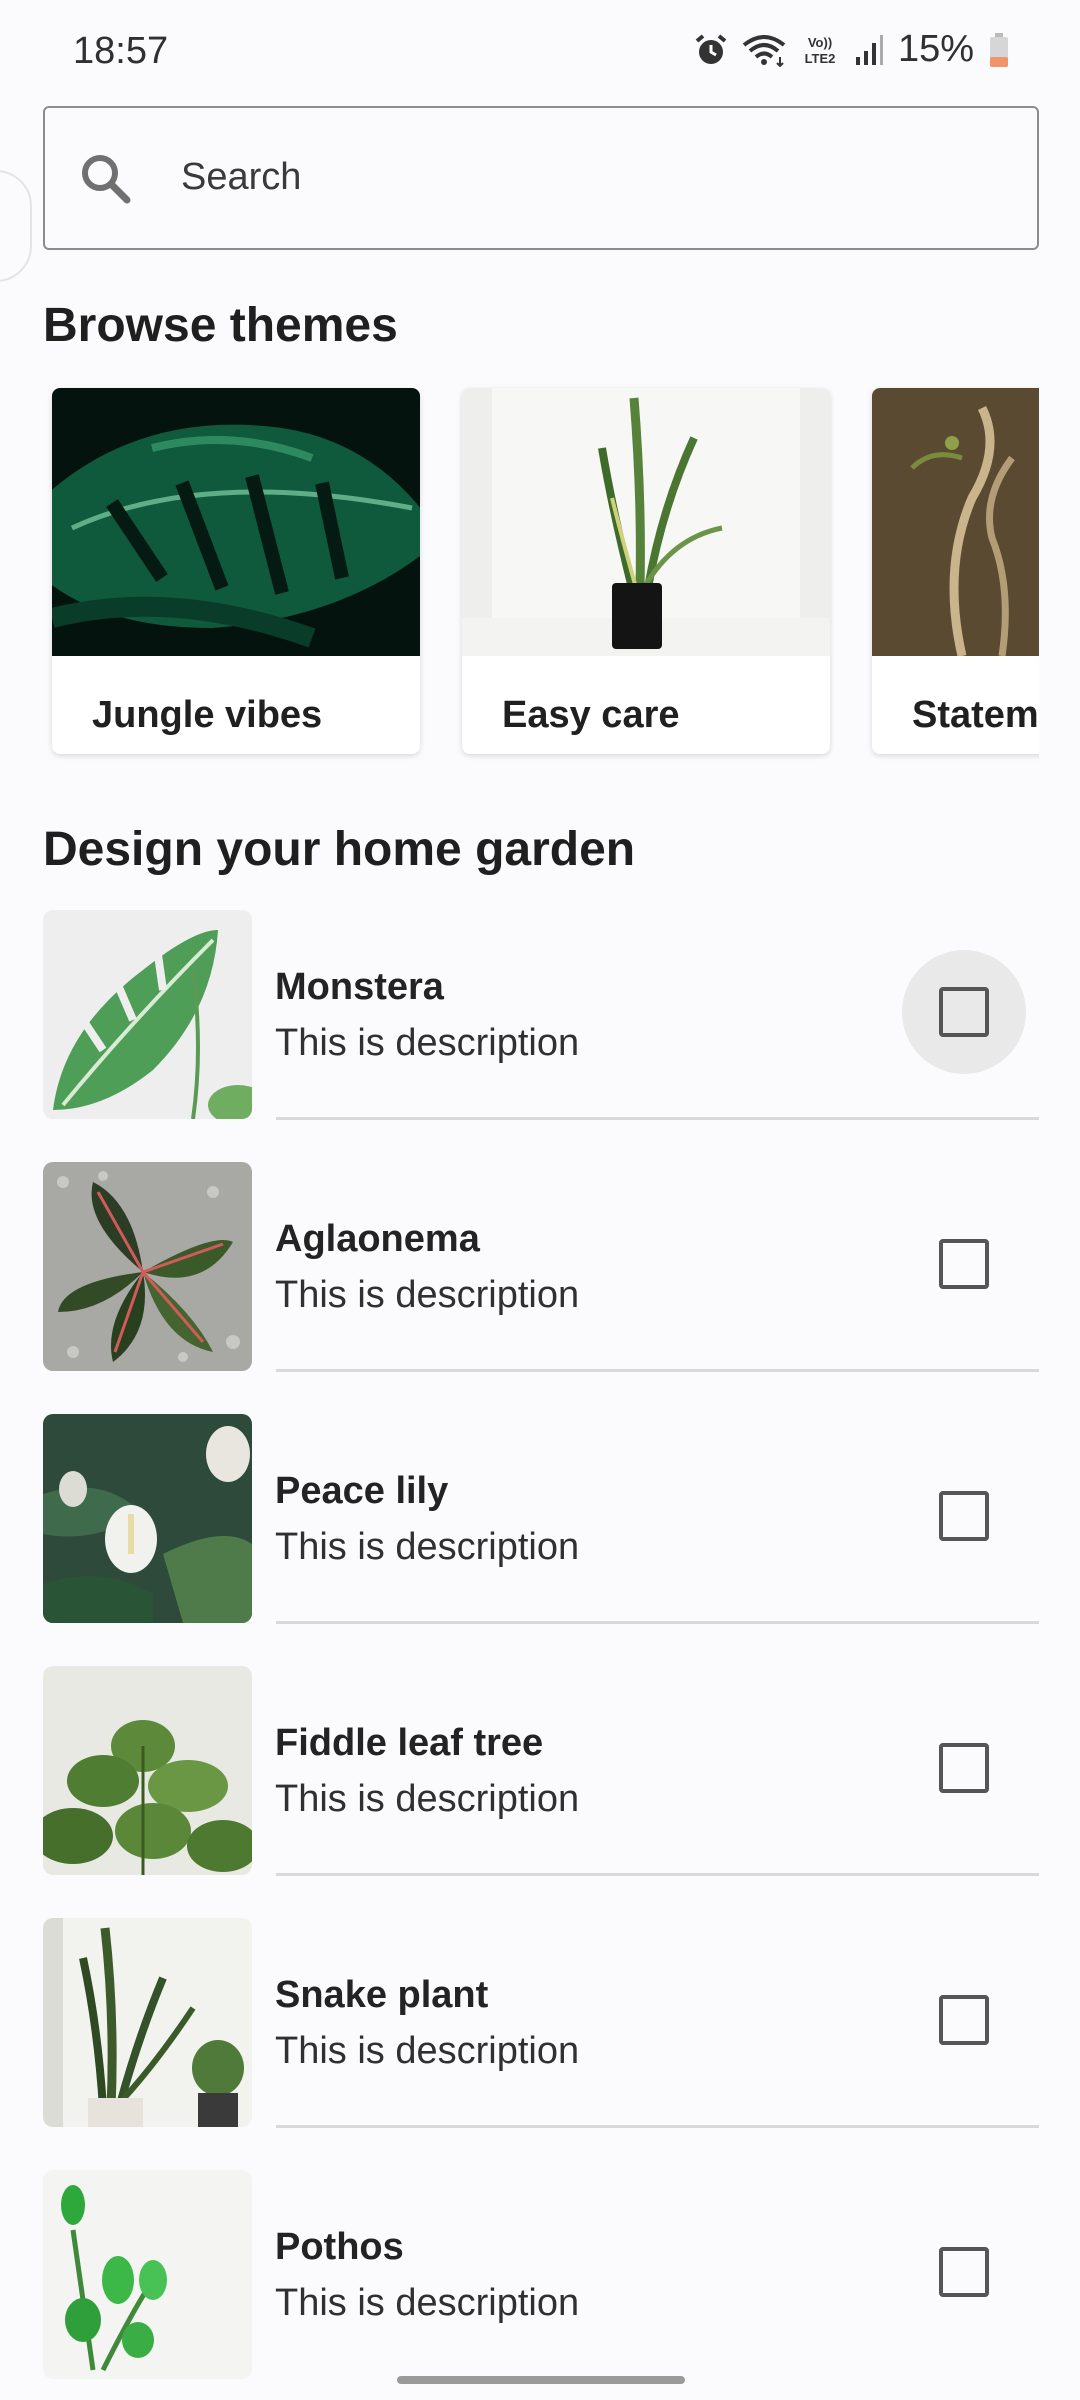  Describe the element at coordinates (236, 522) in the screenshot. I see `monstera-leaf-image` at that location.